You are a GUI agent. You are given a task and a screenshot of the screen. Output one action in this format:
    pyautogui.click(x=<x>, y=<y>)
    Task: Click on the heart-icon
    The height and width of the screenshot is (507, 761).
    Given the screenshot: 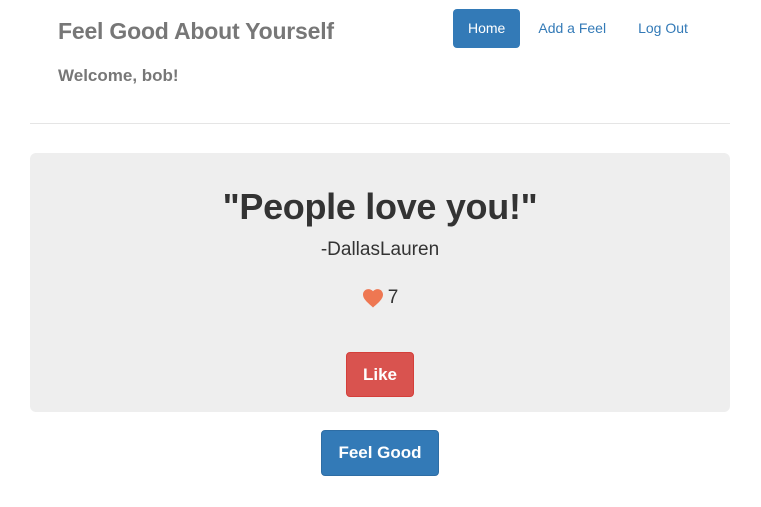 What is the action you would take?
    pyautogui.click(x=373, y=298)
    